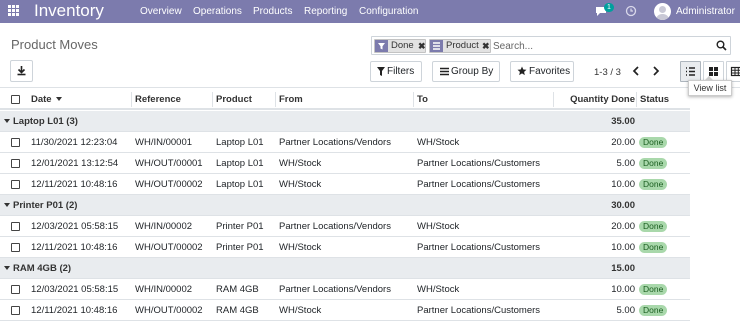  Describe the element at coordinates (705, 11) in the screenshot. I see `user-name: Administrator` at that location.